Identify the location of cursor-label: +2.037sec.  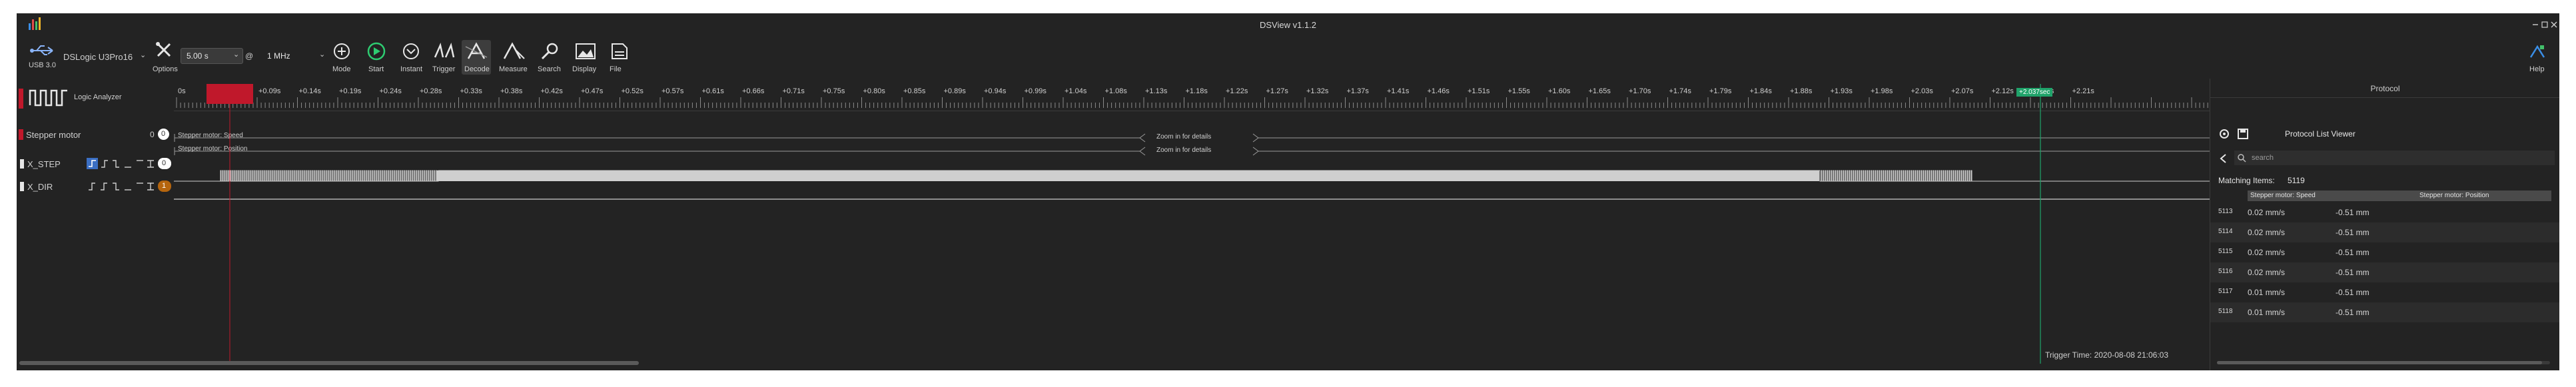
(2035, 92).